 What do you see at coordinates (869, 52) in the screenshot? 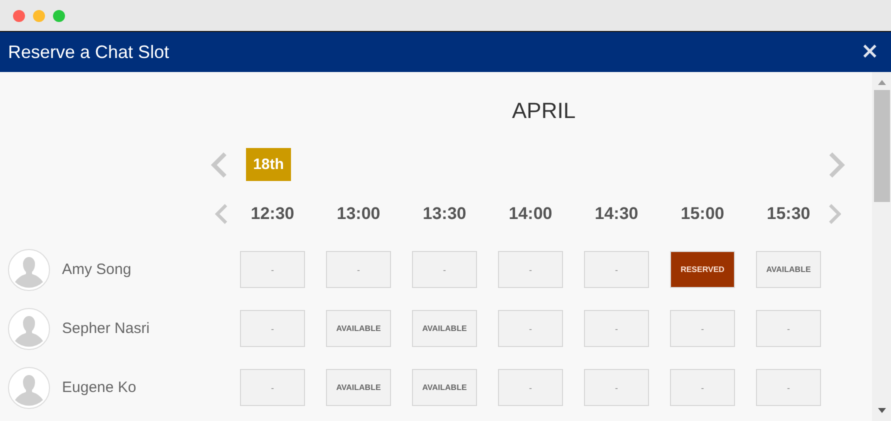
I see `close-button: ×` at bounding box center [869, 52].